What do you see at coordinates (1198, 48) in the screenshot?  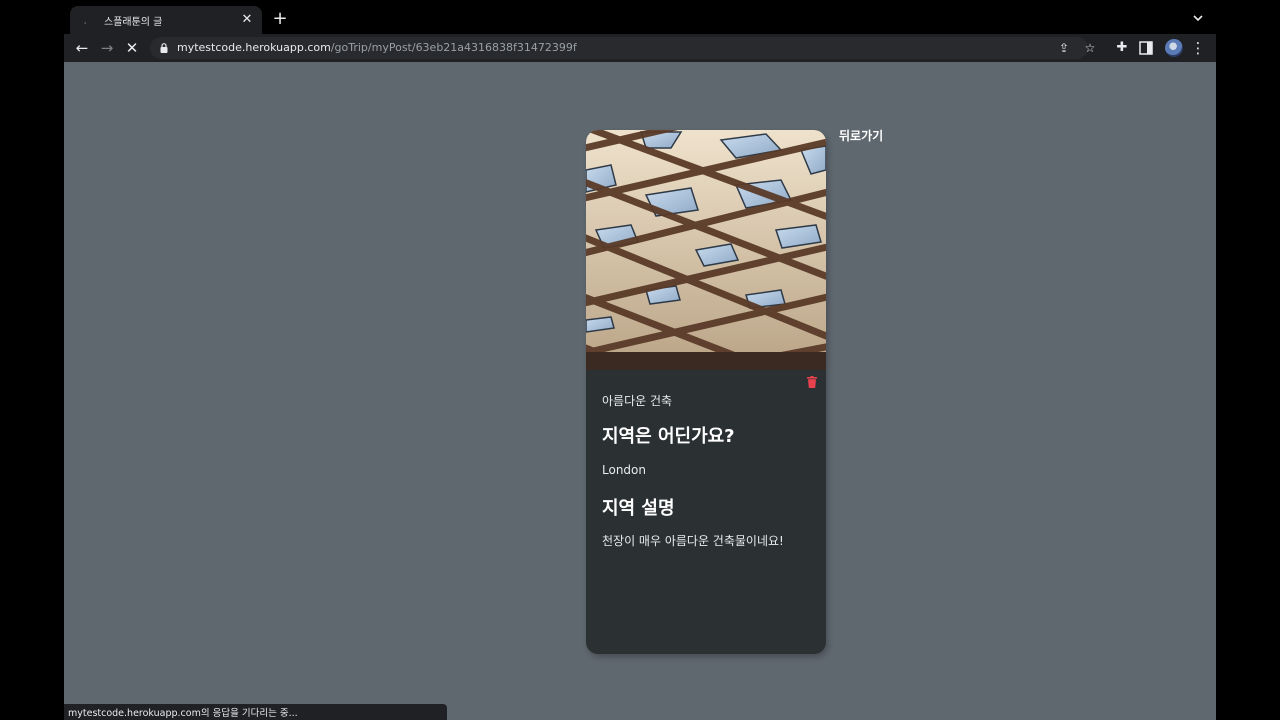 I see `kebab-menu-icon: ⋮` at bounding box center [1198, 48].